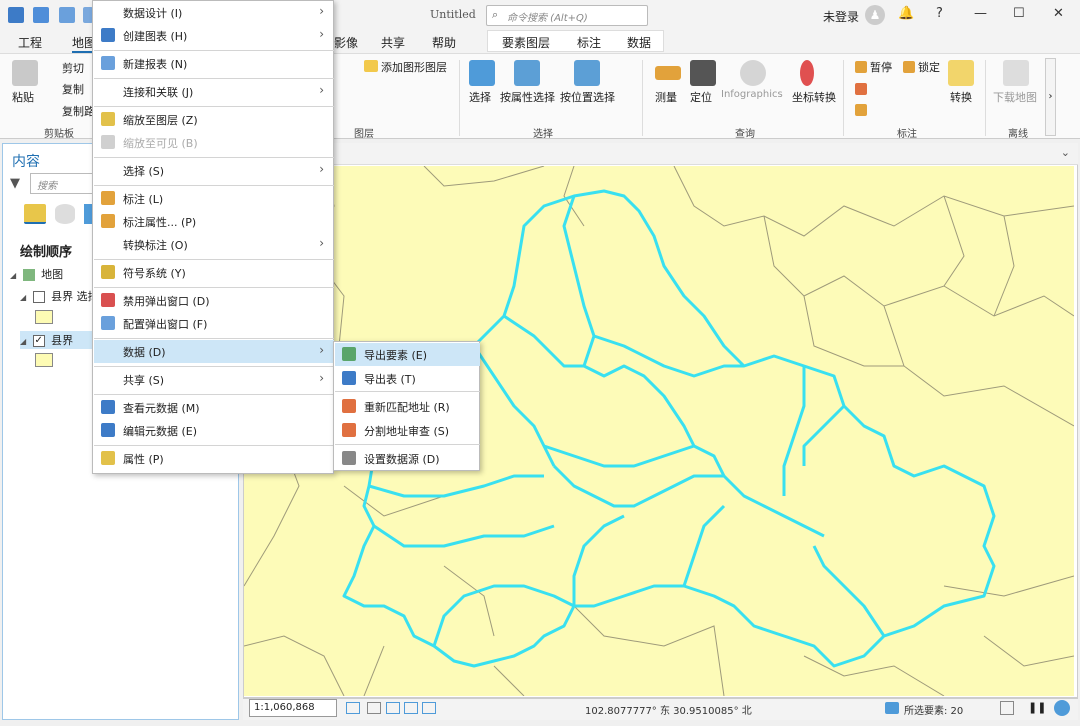 This screenshot has height=726, width=1080. What do you see at coordinates (745, 134) in the screenshot?
I see `query-group-label: 查询` at bounding box center [745, 134].